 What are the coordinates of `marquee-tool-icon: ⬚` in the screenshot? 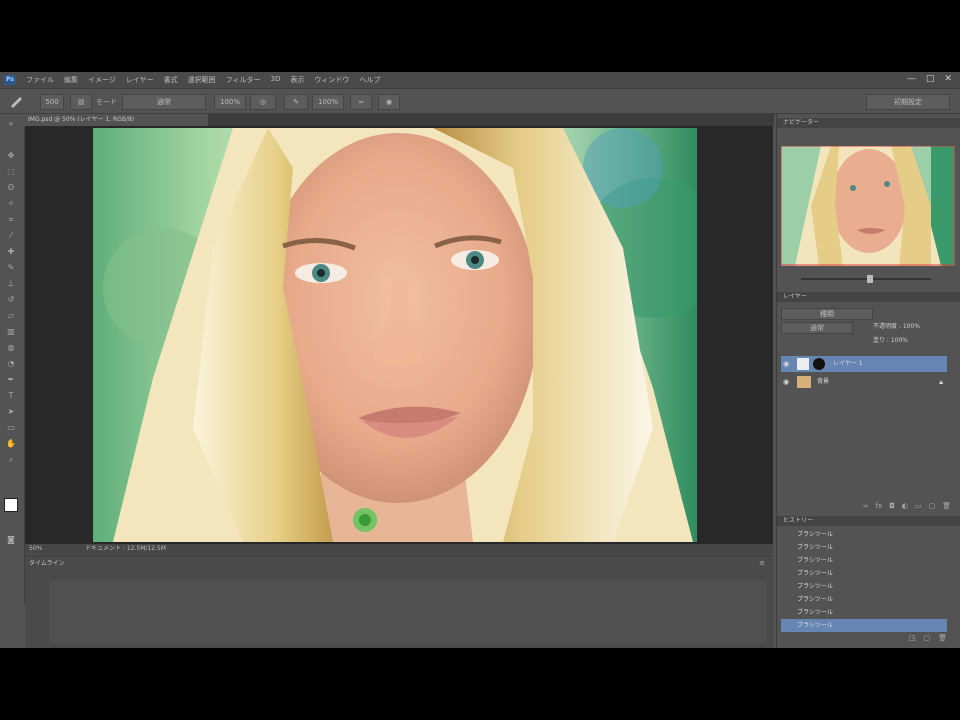 It's located at (11, 172).